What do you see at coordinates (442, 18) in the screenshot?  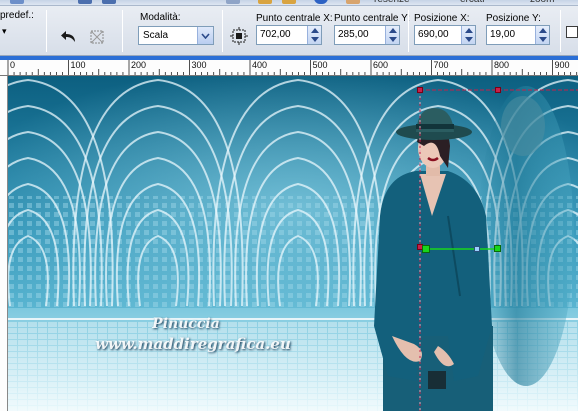 I see `position-x-label: Posizione X:` at bounding box center [442, 18].